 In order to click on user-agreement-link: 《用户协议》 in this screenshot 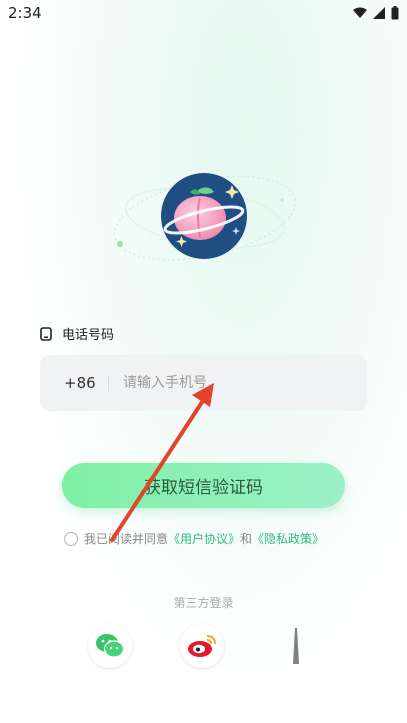, I will do `click(204, 538)`.